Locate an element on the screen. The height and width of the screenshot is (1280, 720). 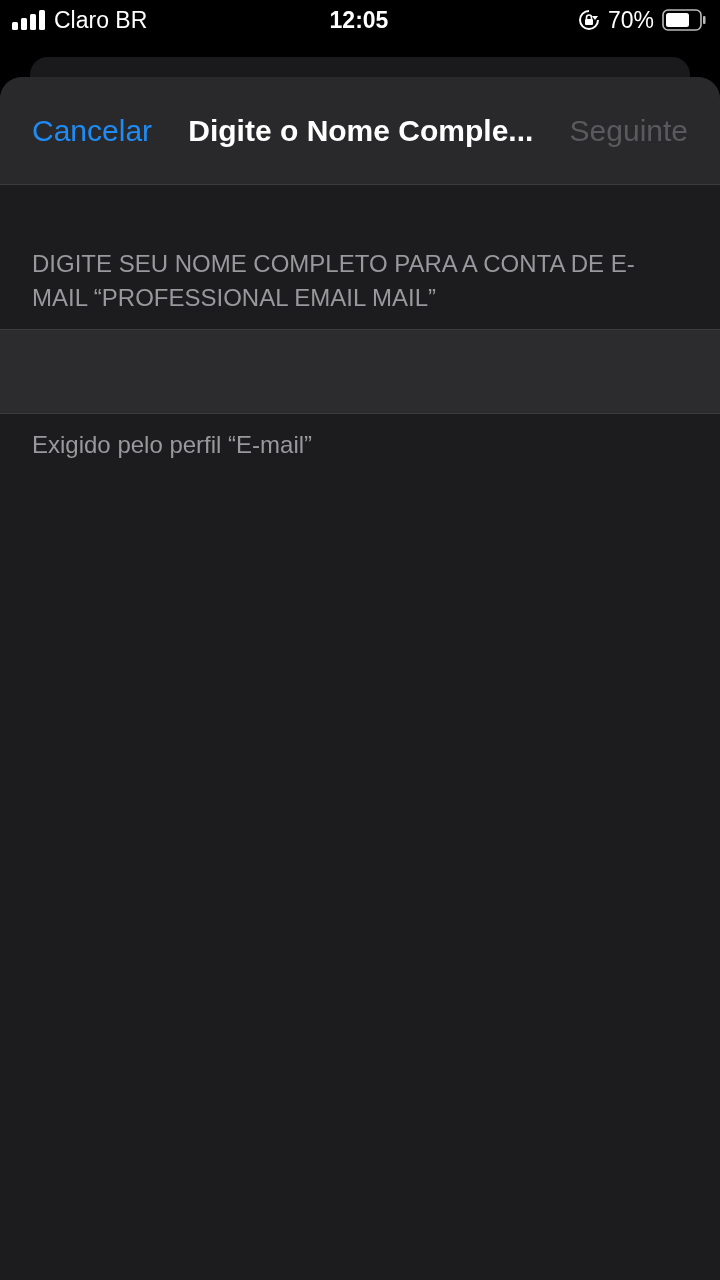
clock-time: 12:05 is located at coordinates (359, 20).